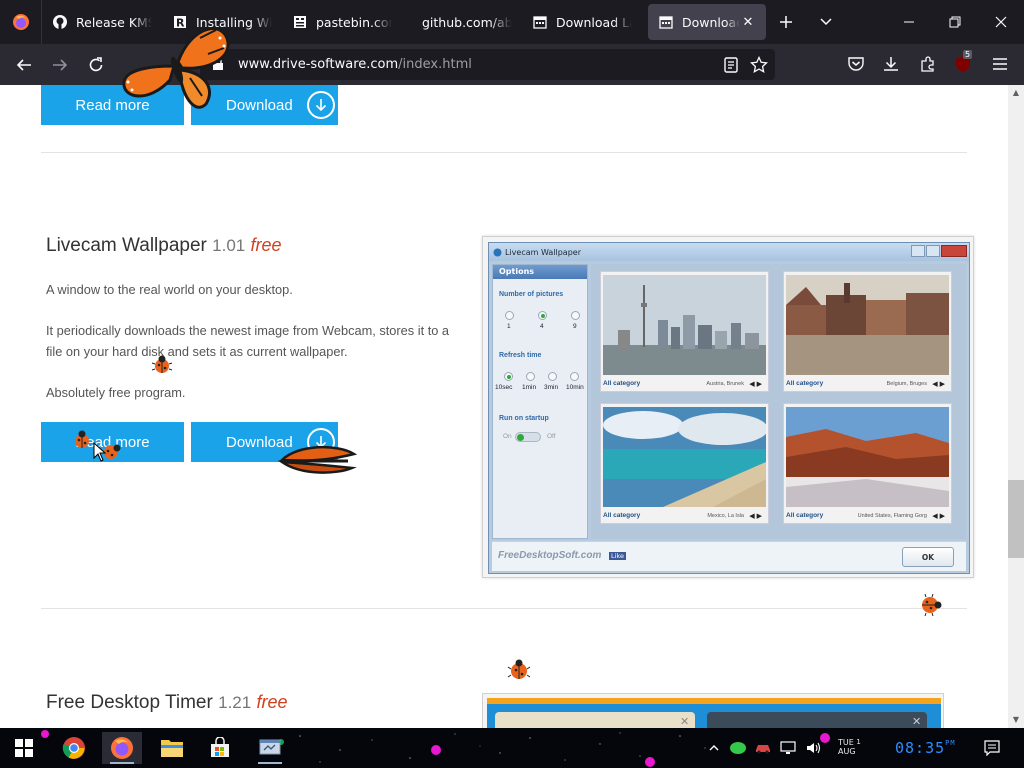  Describe the element at coordinates (524, 418) in the screenshot. I see `startup-label: Run on startup` at that location.